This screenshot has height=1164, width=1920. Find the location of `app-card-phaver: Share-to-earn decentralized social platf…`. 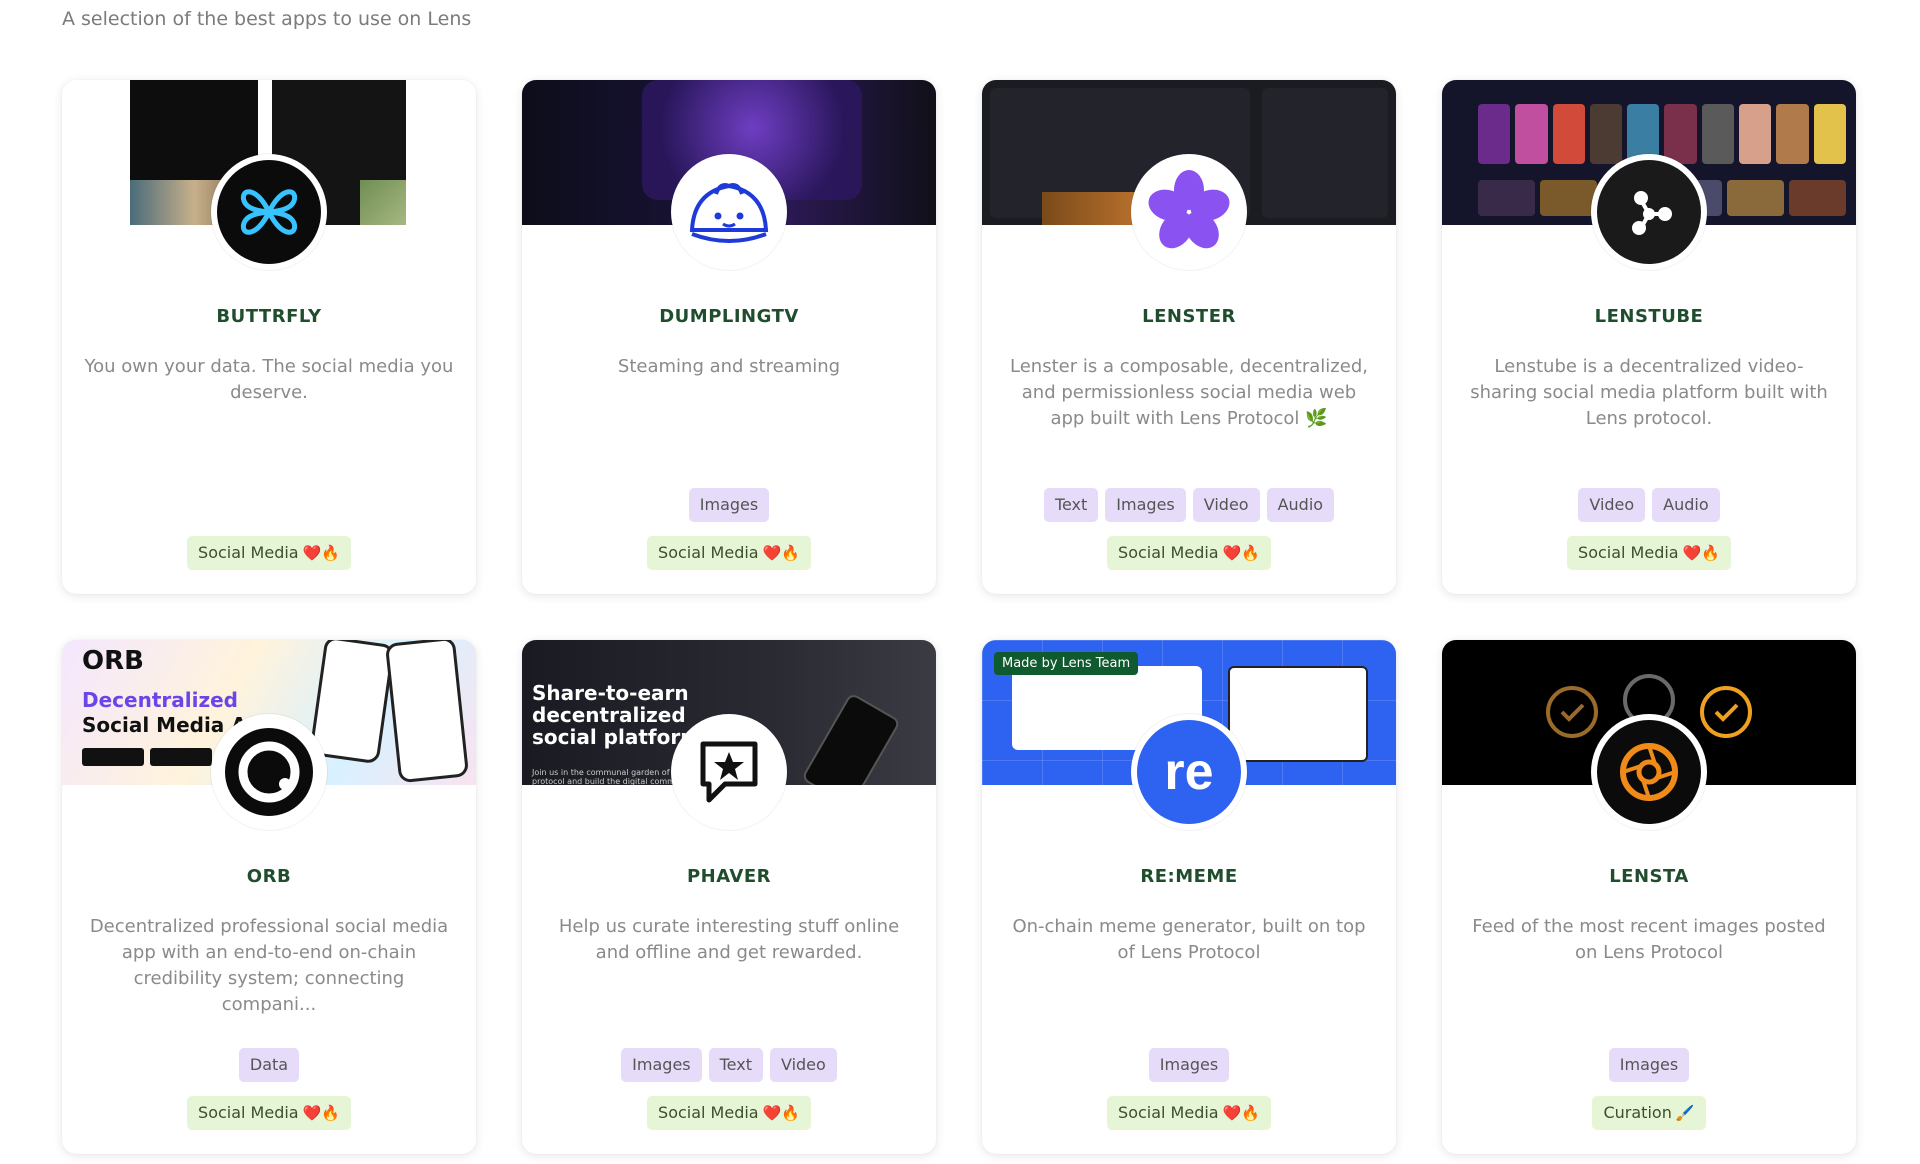

app-card-phaver: Share-to-earn decentralized social platf… is located at coordinates (729, 897).